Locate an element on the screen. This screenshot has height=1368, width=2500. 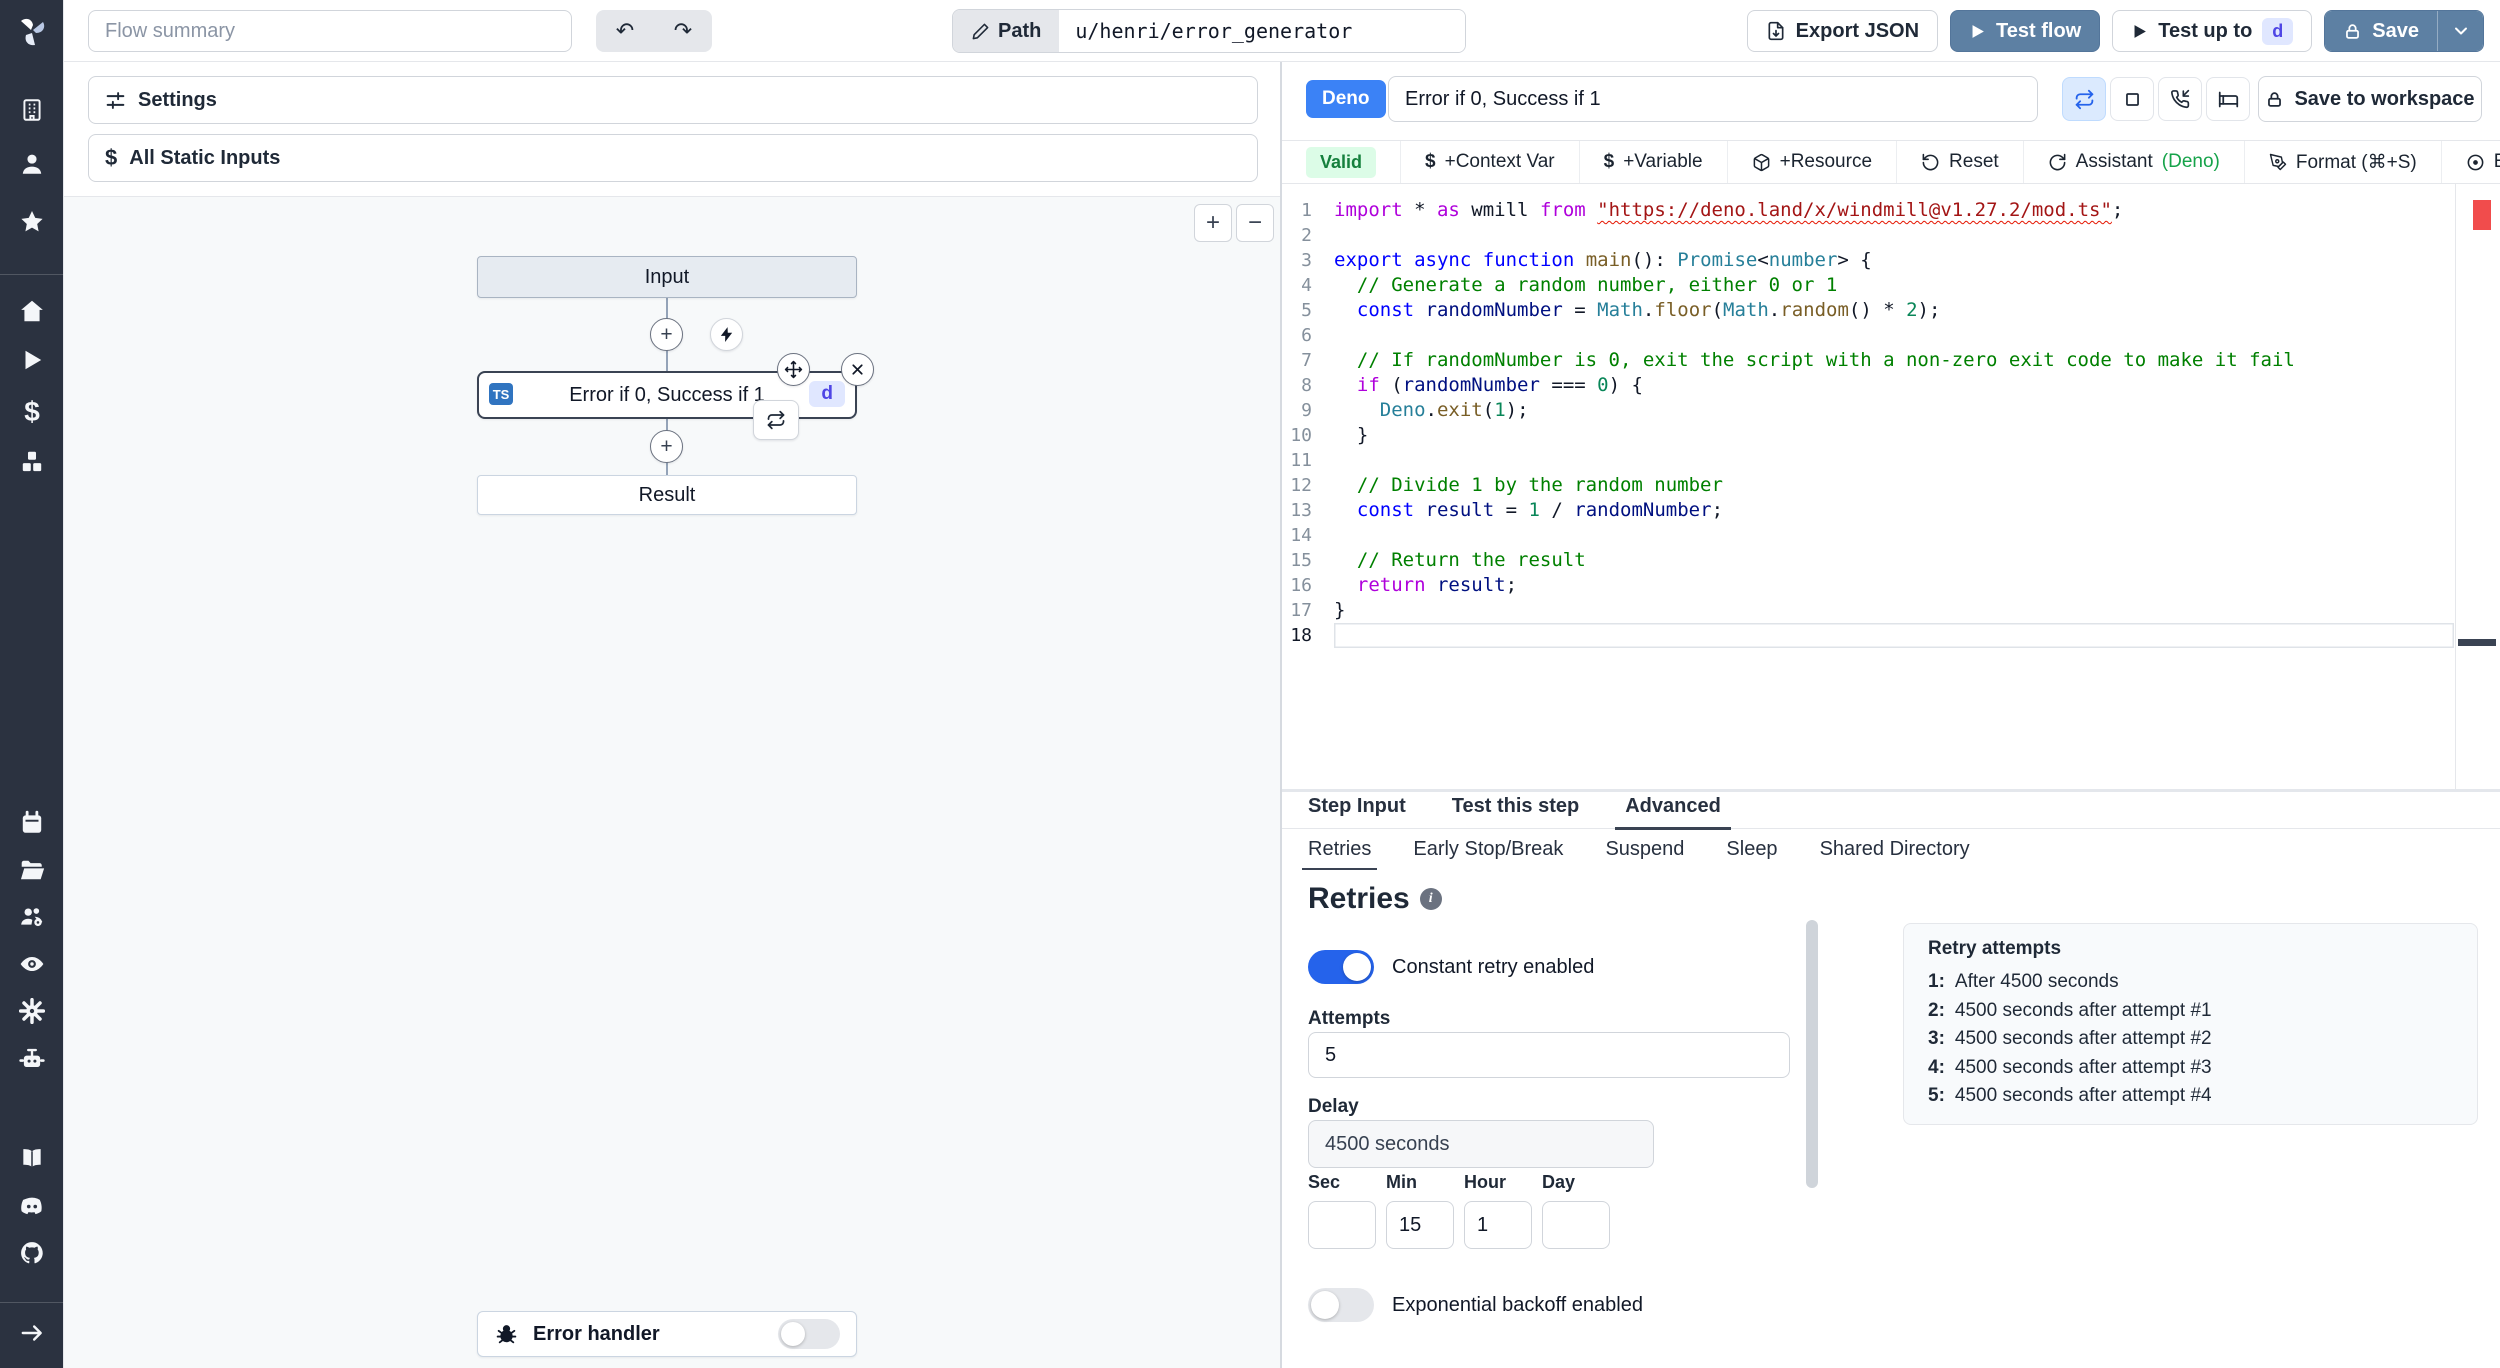
assistant-button: Assistant (Deno) is located at coordinates (2134, 162).